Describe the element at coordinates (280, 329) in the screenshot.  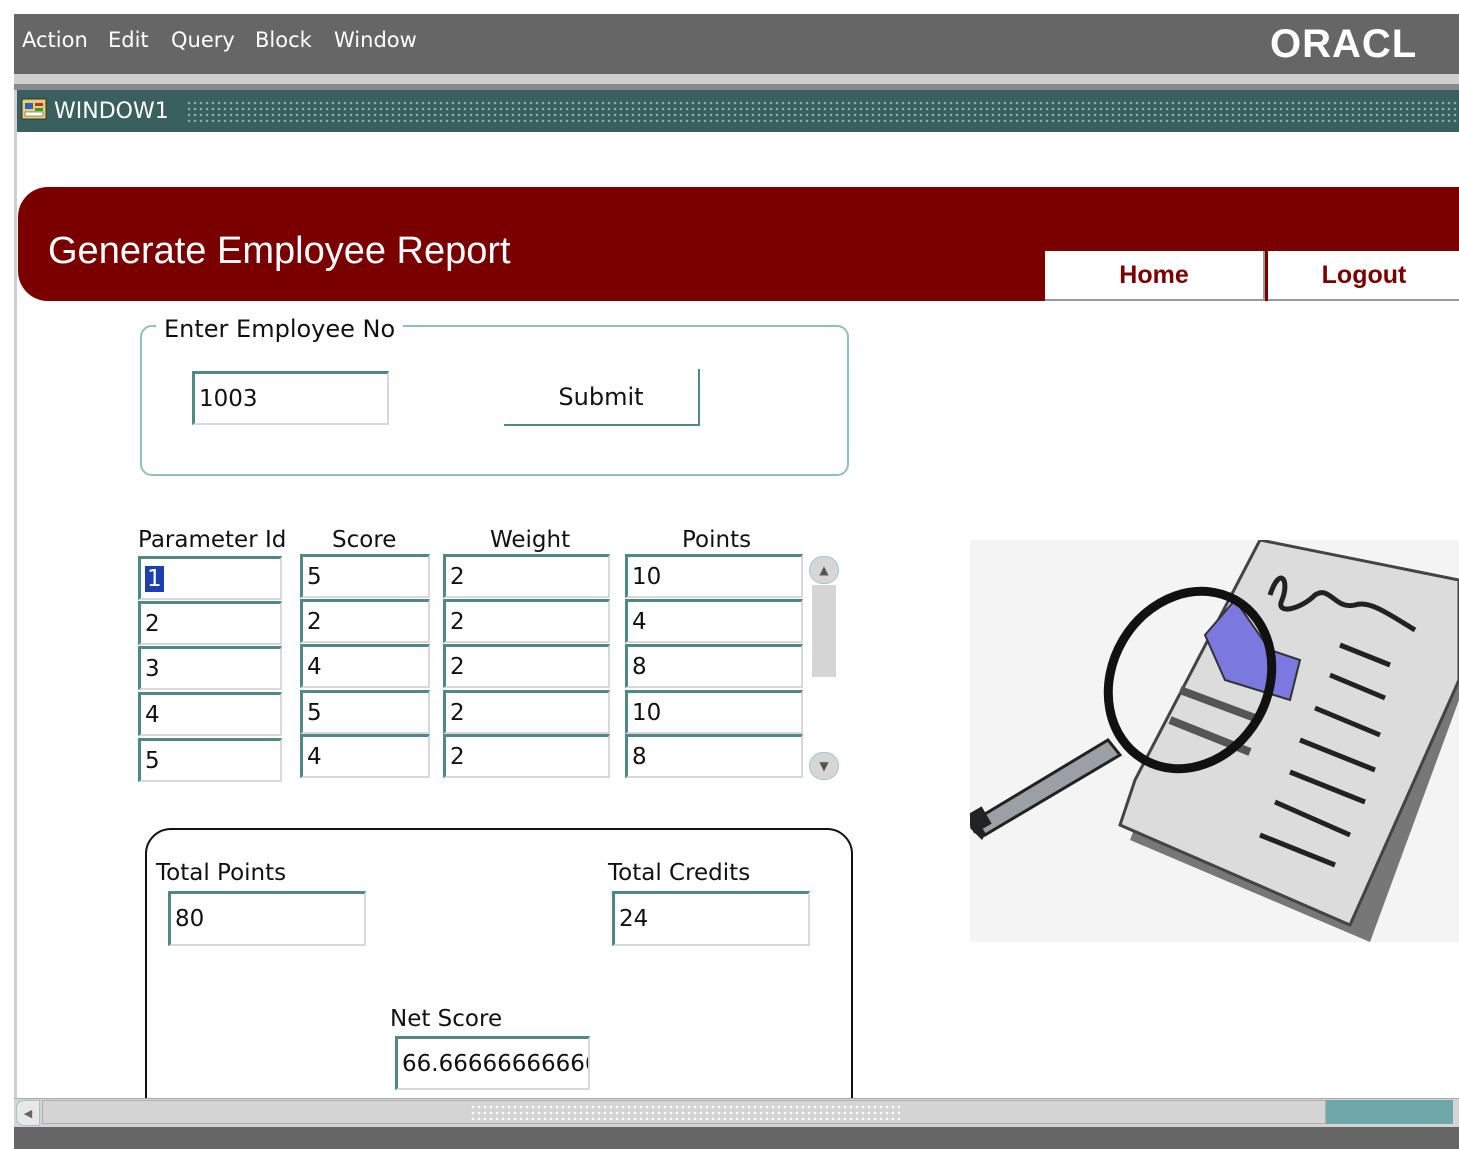
I see `employee-frame-label: Enter Employee No` at that location.